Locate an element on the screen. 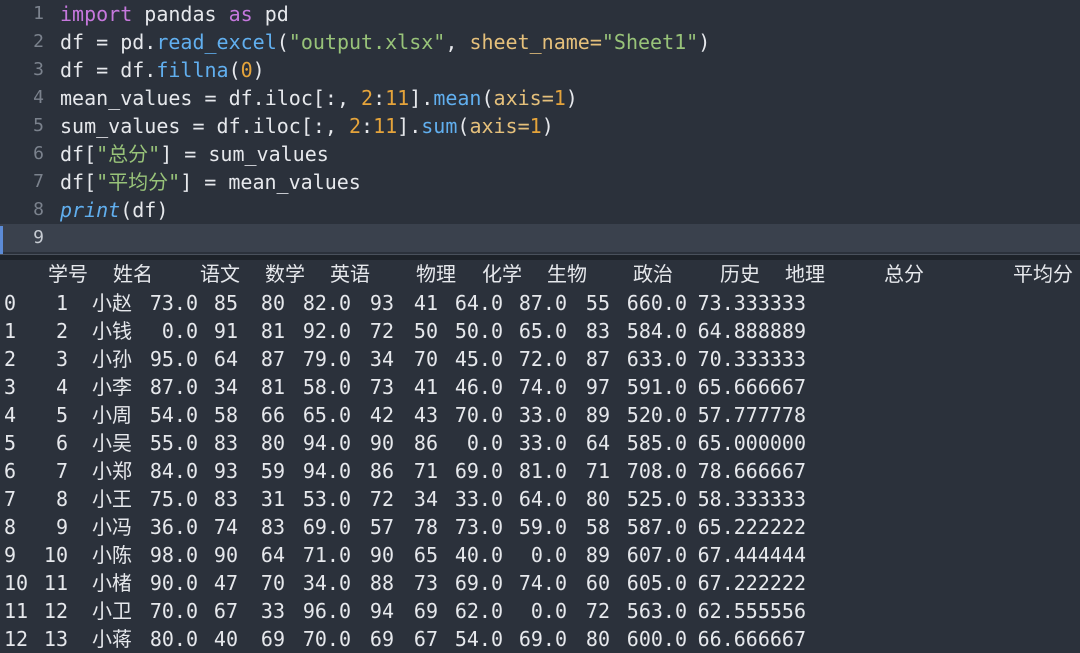  table-cell: 525.0 is located at coordinates (656, 499).